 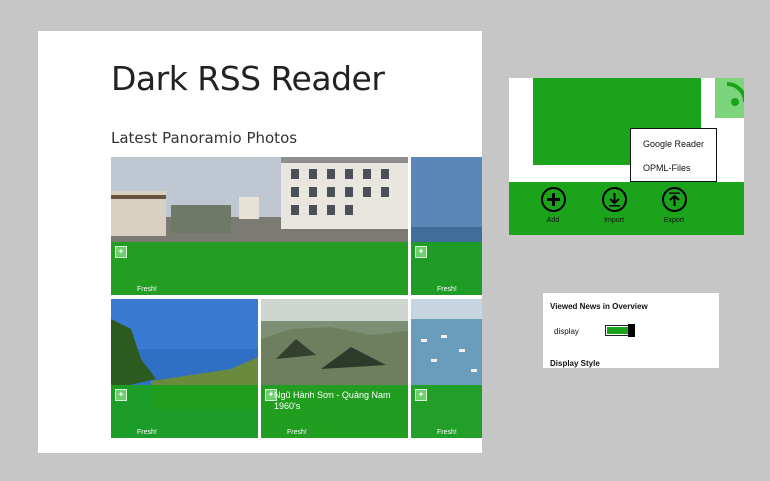 What do you see at coordinates (673, 155) in the screenshot?
I see `import-flyout: Google Reader OPML-Files` at bounding box center [673, 155].